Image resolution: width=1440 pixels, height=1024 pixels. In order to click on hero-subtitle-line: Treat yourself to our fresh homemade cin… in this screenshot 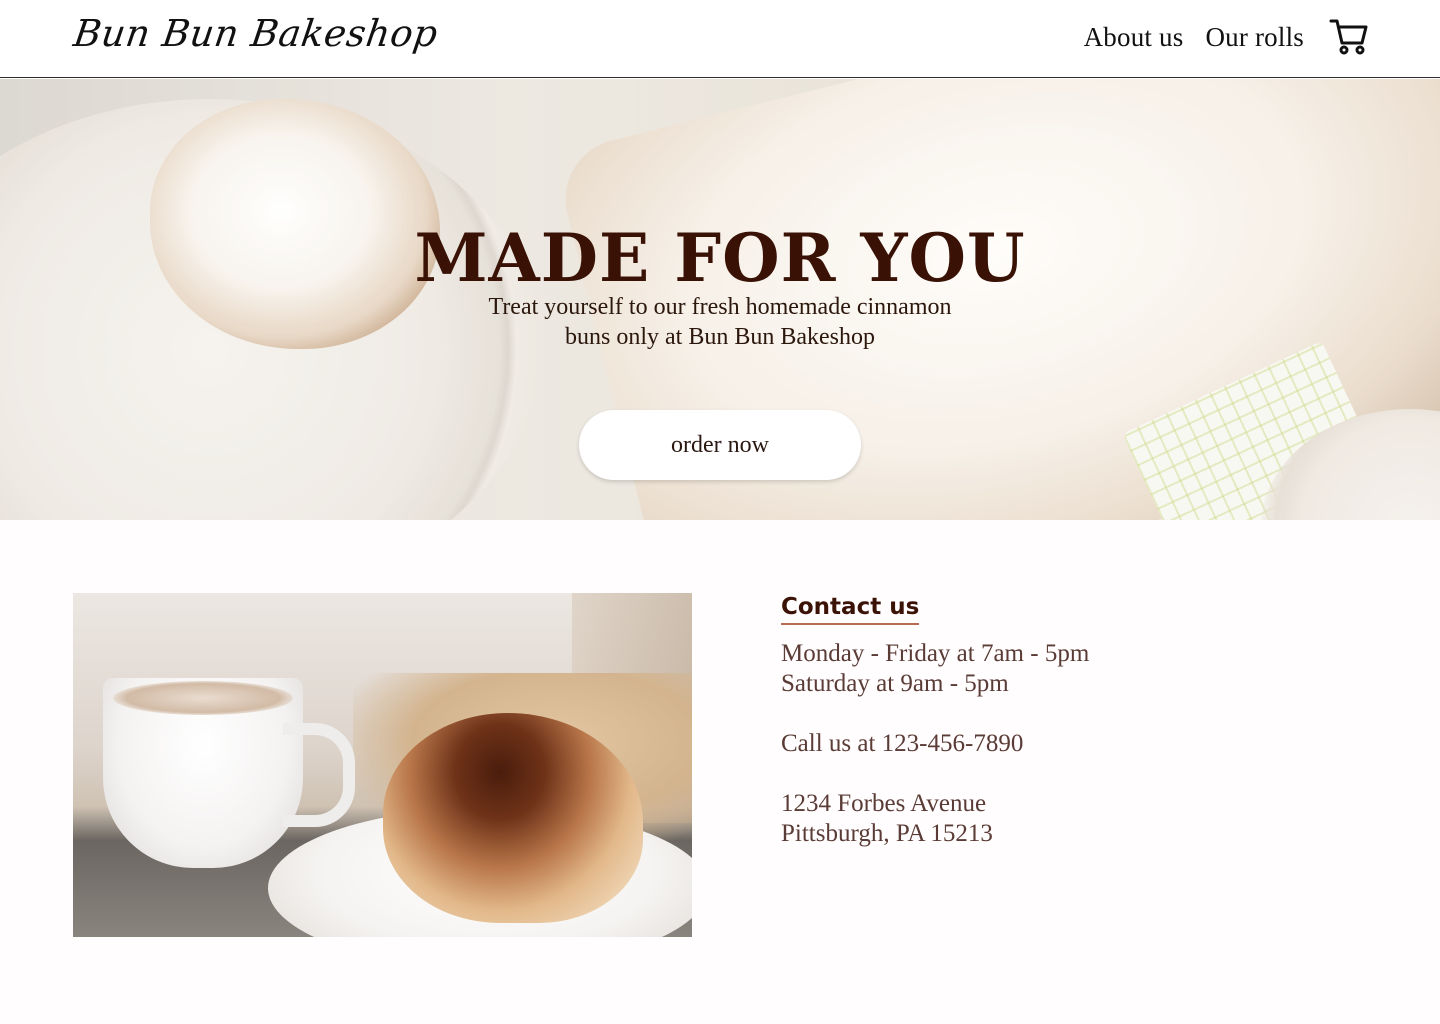, I will do `click(720, 307)`.